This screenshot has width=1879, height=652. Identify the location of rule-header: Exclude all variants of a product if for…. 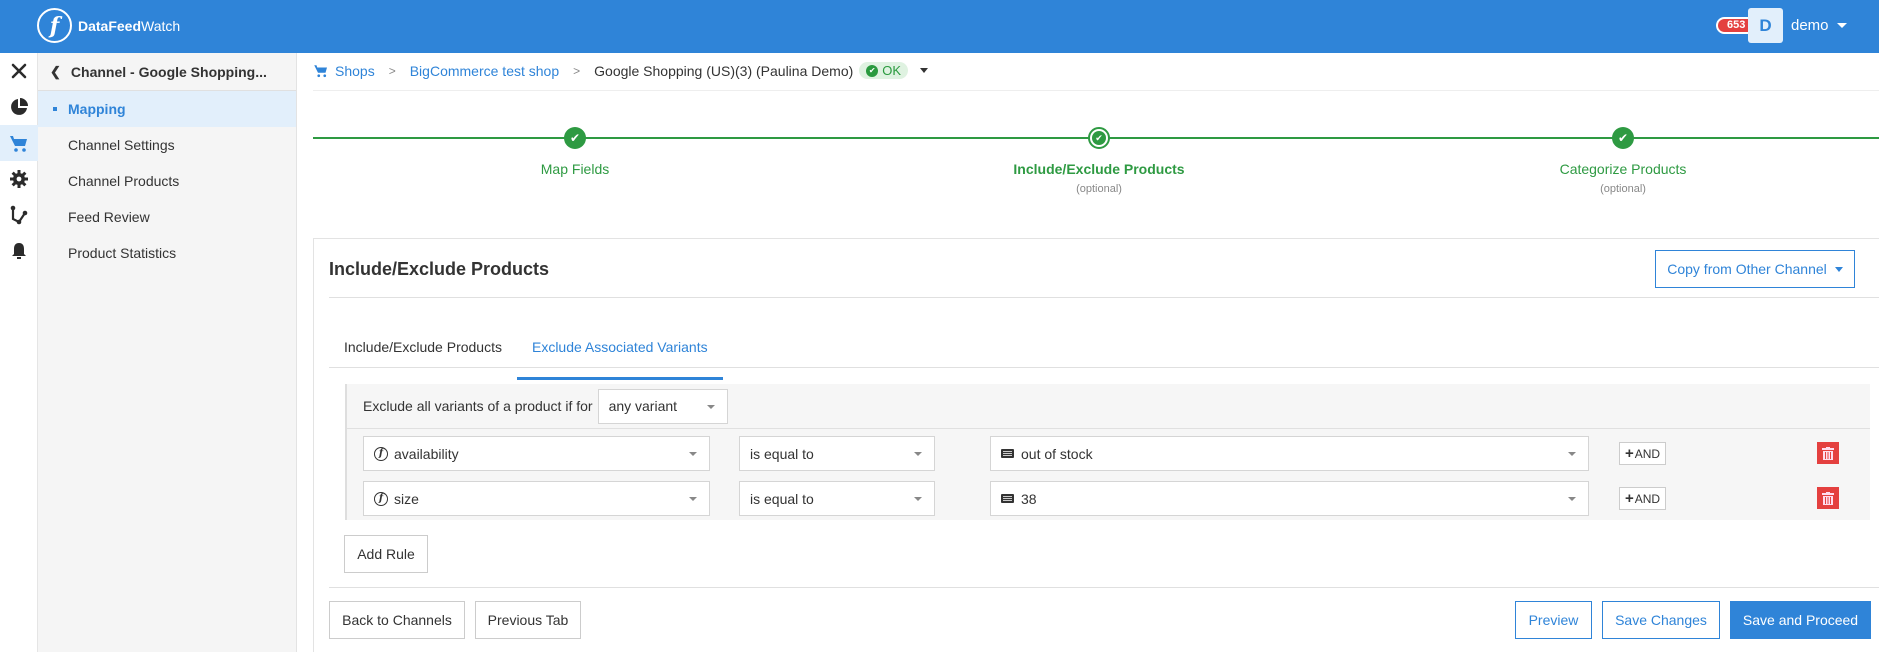
(1108, 406).